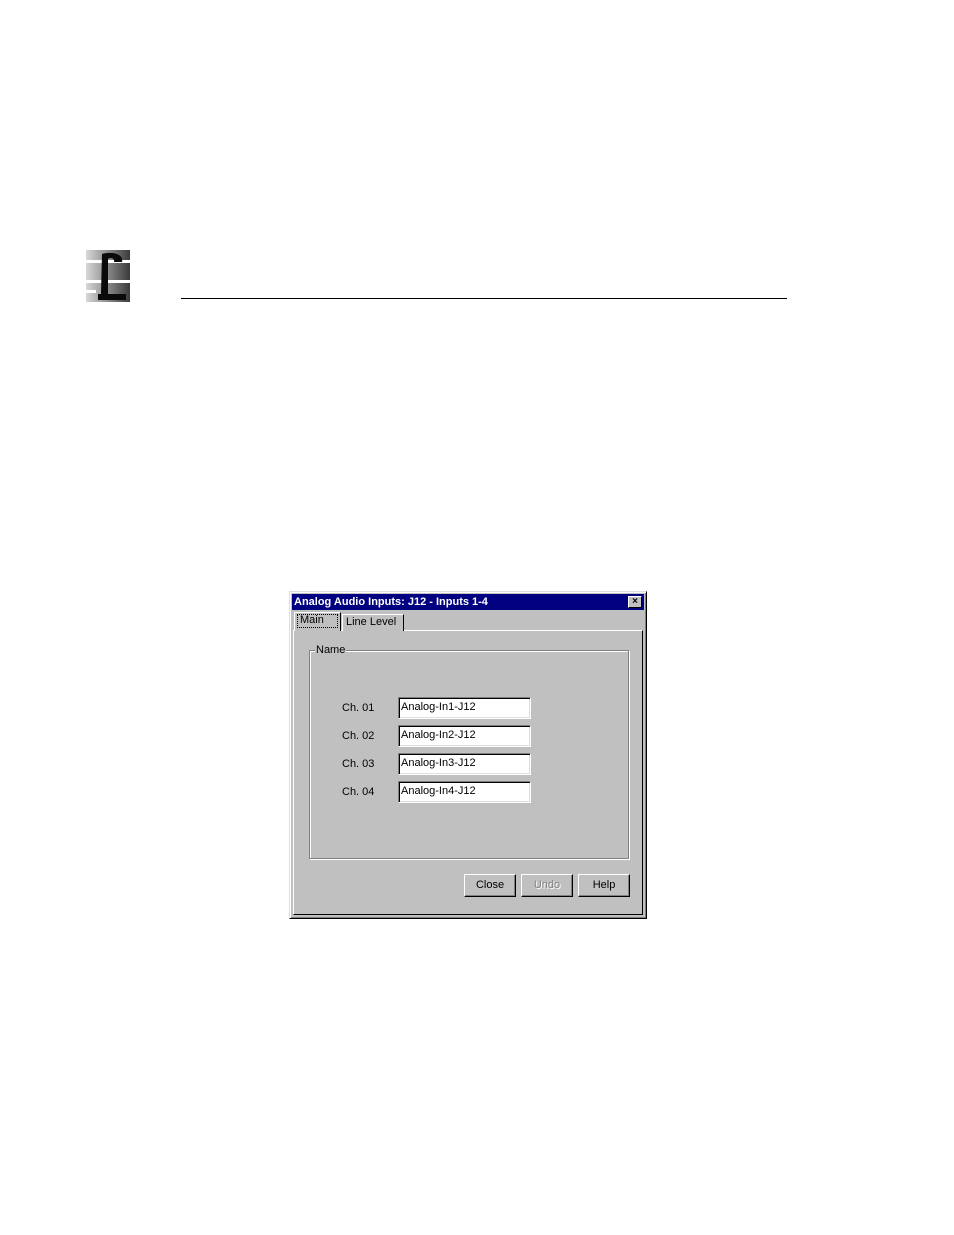 This screenshot has width=954, height=1235. What do you see at coordinates (464, 764) in the screenshot?
I see `ch-03-name-field: Analog-In3-J12` at bounding box center [464, 764].